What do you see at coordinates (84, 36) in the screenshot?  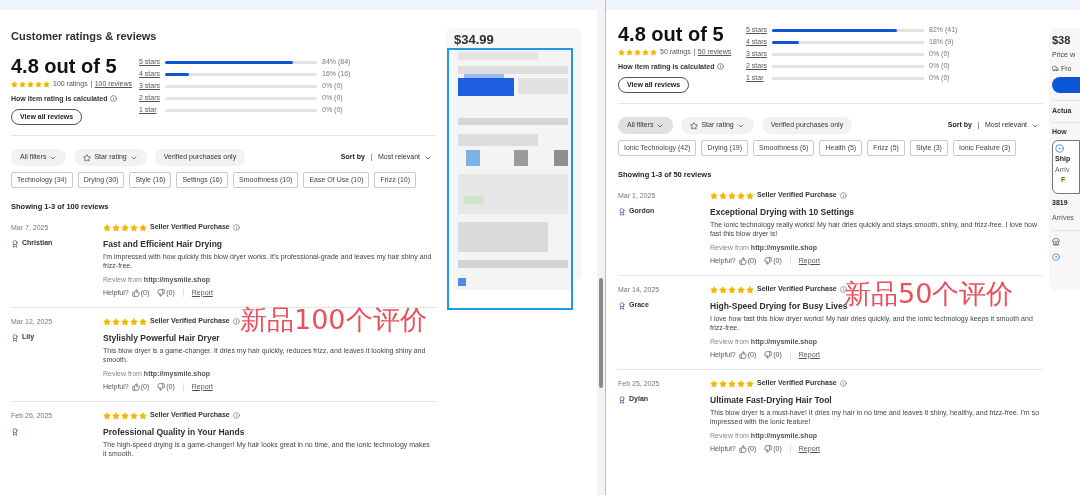 I see `section-heading: Customer ratings & reviews` at bounding box center [84, 36].